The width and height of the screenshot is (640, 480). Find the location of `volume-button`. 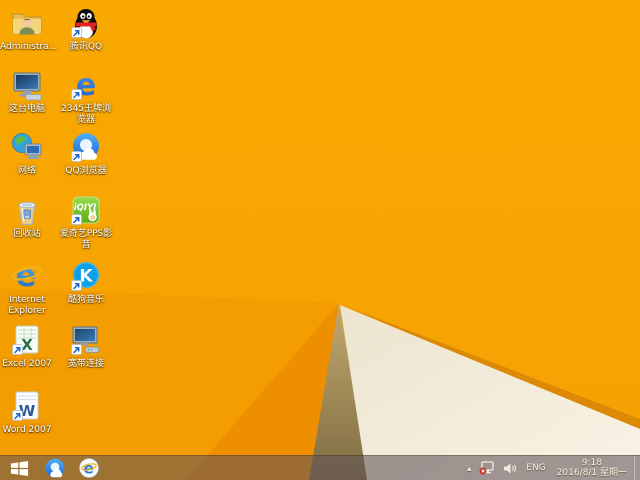

volume-button is located at coordinates (510, 468).